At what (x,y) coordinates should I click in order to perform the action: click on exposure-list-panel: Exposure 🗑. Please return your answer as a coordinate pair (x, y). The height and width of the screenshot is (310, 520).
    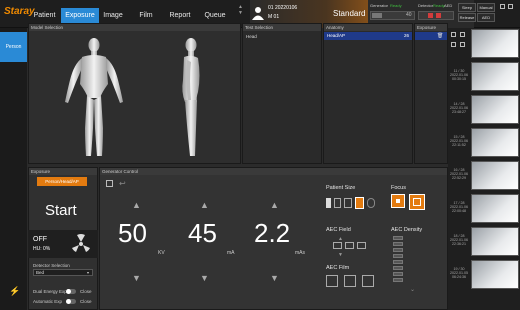
    Looking at the image, I should click on (431, 93).